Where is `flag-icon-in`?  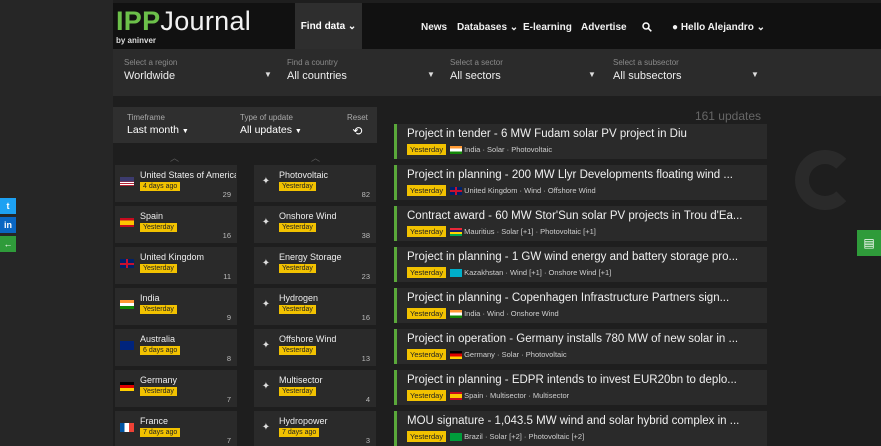 flag-icon-in is located at coordinates (456, 149).